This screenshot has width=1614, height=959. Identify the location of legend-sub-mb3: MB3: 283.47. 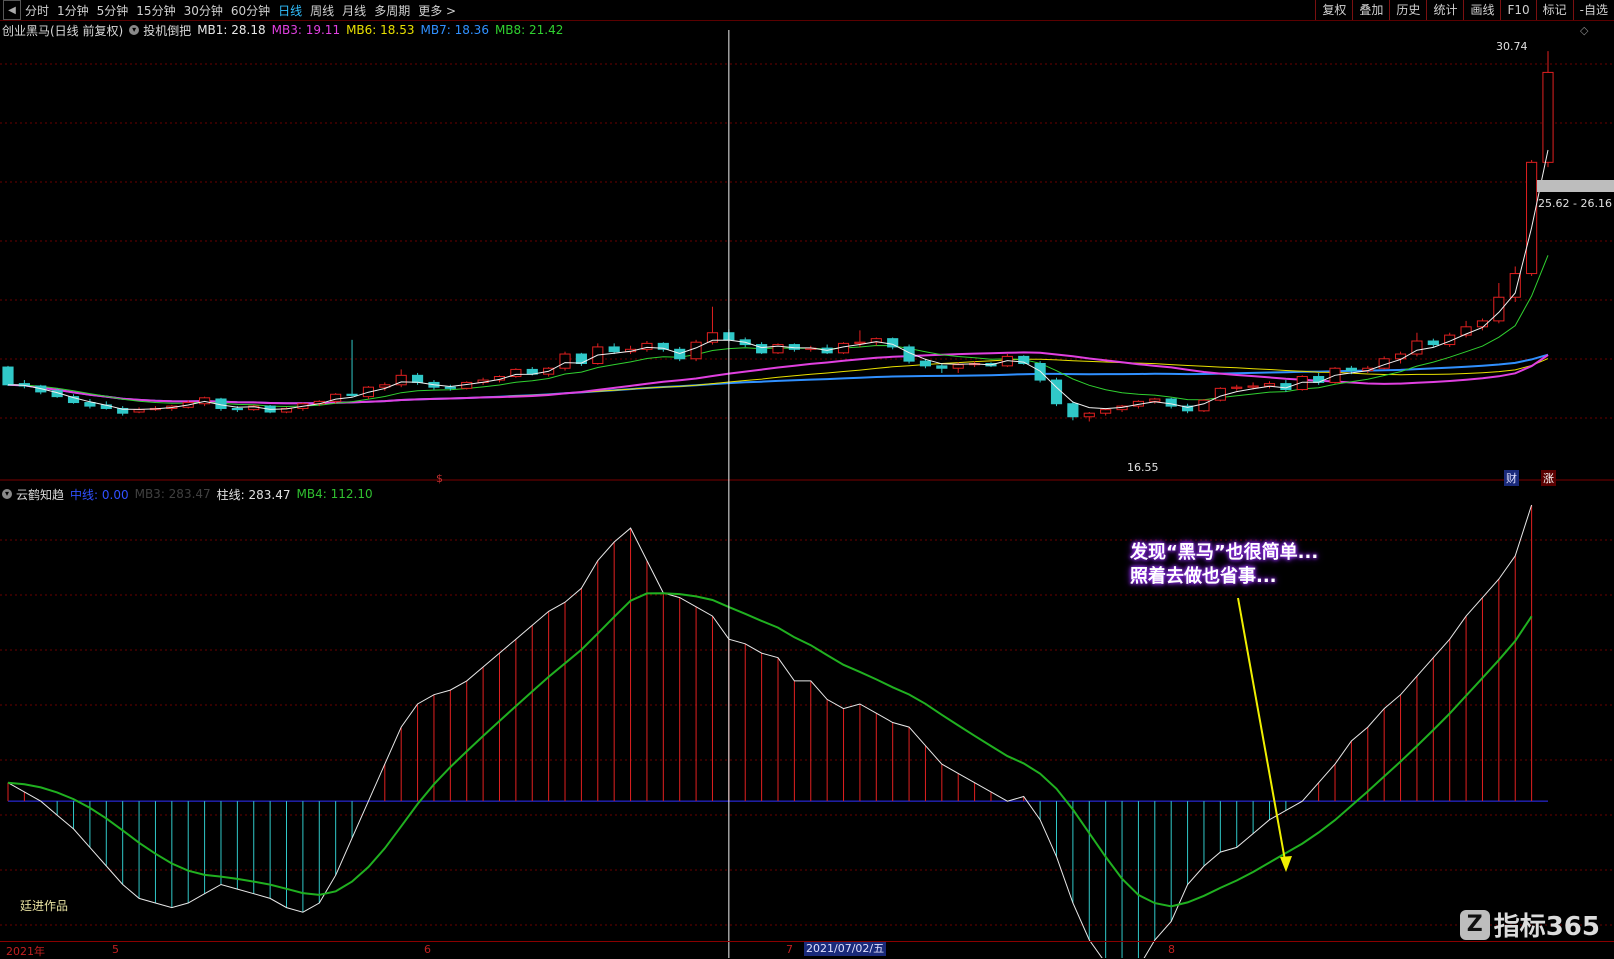
(172, 494).